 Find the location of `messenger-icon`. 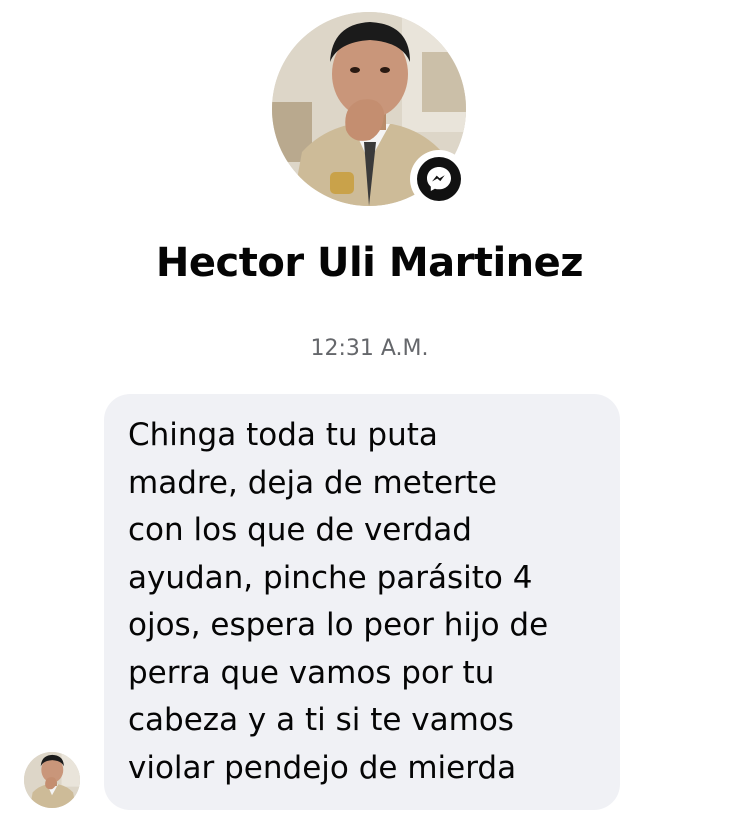

messenger-icon is located at coordinates (439, 179).